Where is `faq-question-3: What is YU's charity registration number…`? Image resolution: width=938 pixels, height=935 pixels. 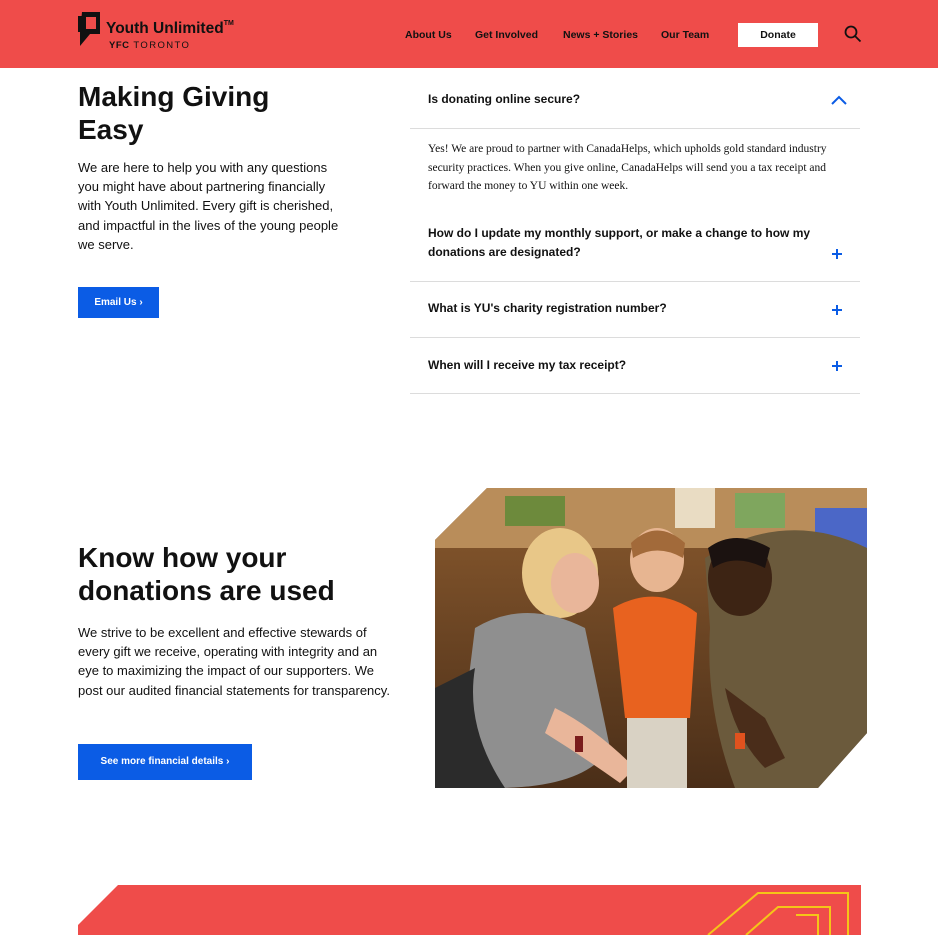
faq-question-3: What is YU's charity registration number… is located at coordinates (633, 308).